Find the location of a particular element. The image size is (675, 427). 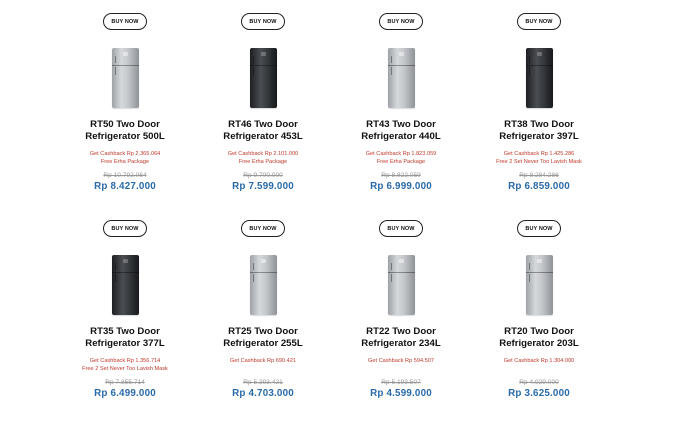

product-name: RT46 Two Door Refrigerator 453L is located at coordinates (262, 130).